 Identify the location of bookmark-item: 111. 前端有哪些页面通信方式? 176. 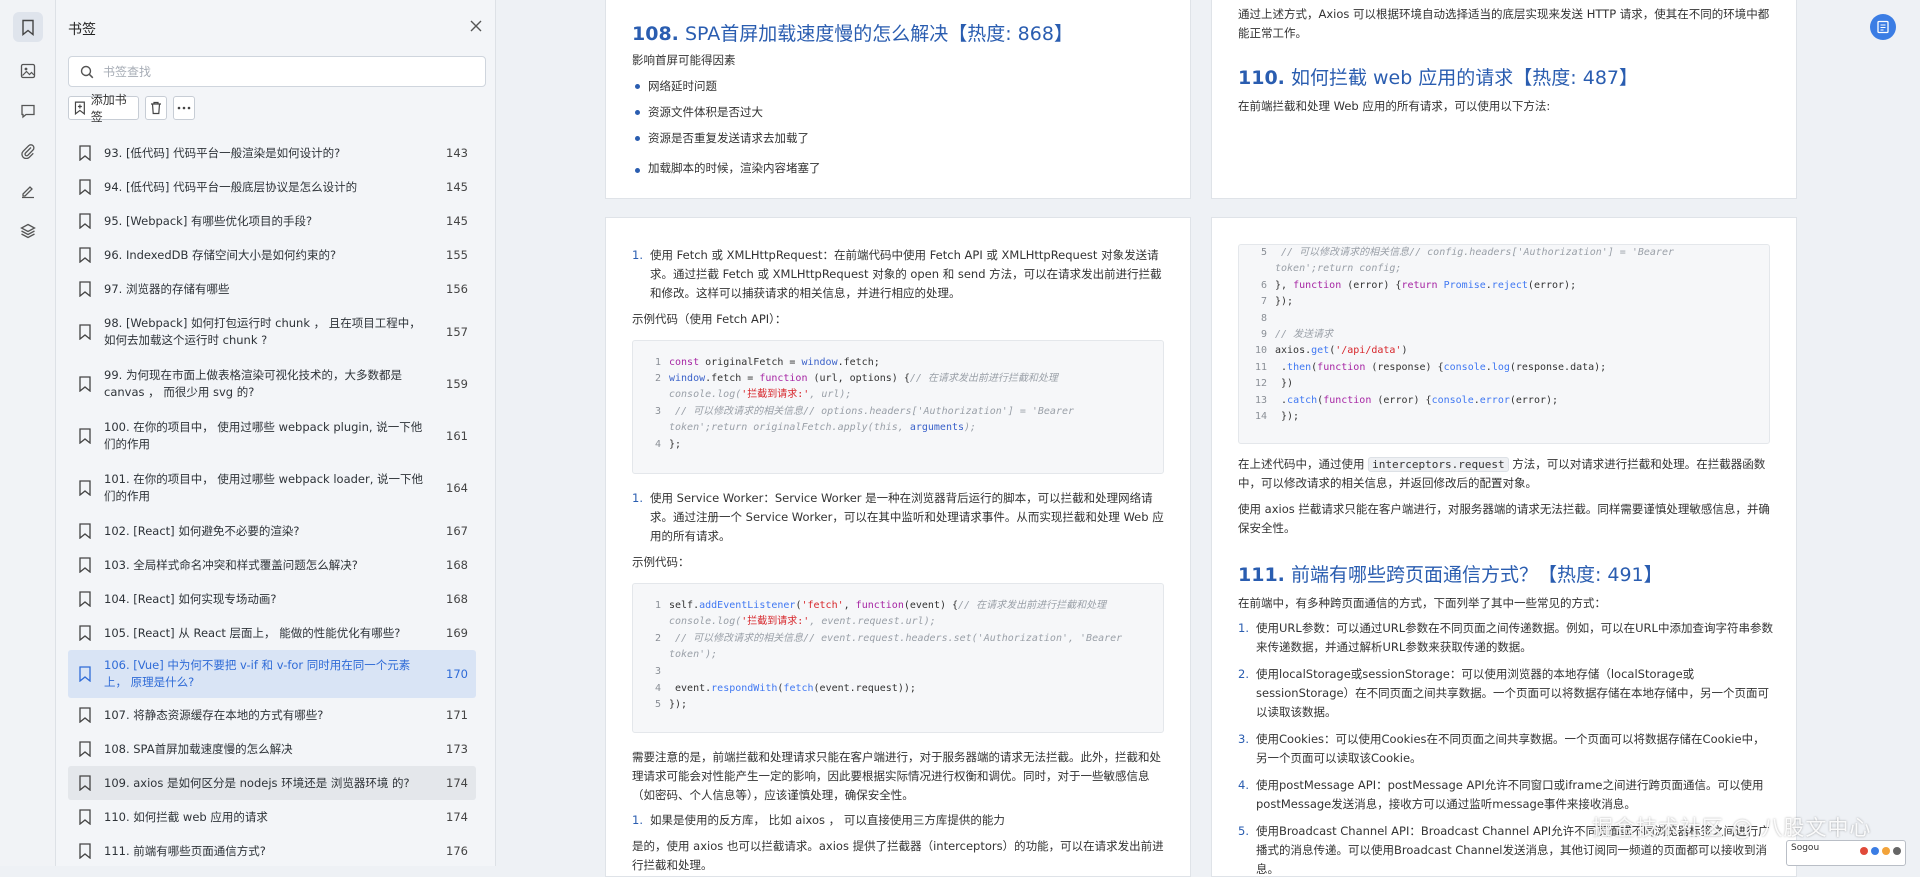
(272, 851).